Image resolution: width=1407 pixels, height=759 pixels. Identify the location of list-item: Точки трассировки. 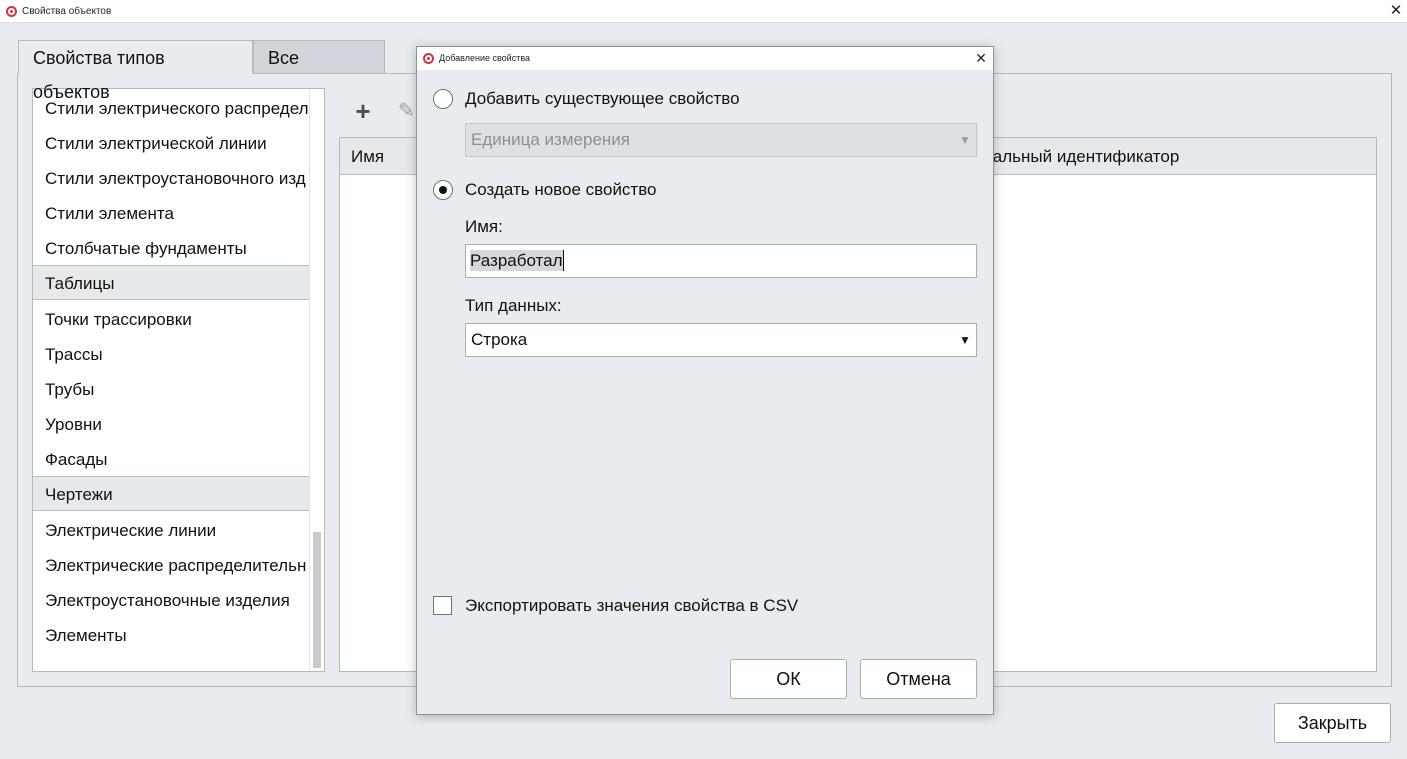
(171, 319).